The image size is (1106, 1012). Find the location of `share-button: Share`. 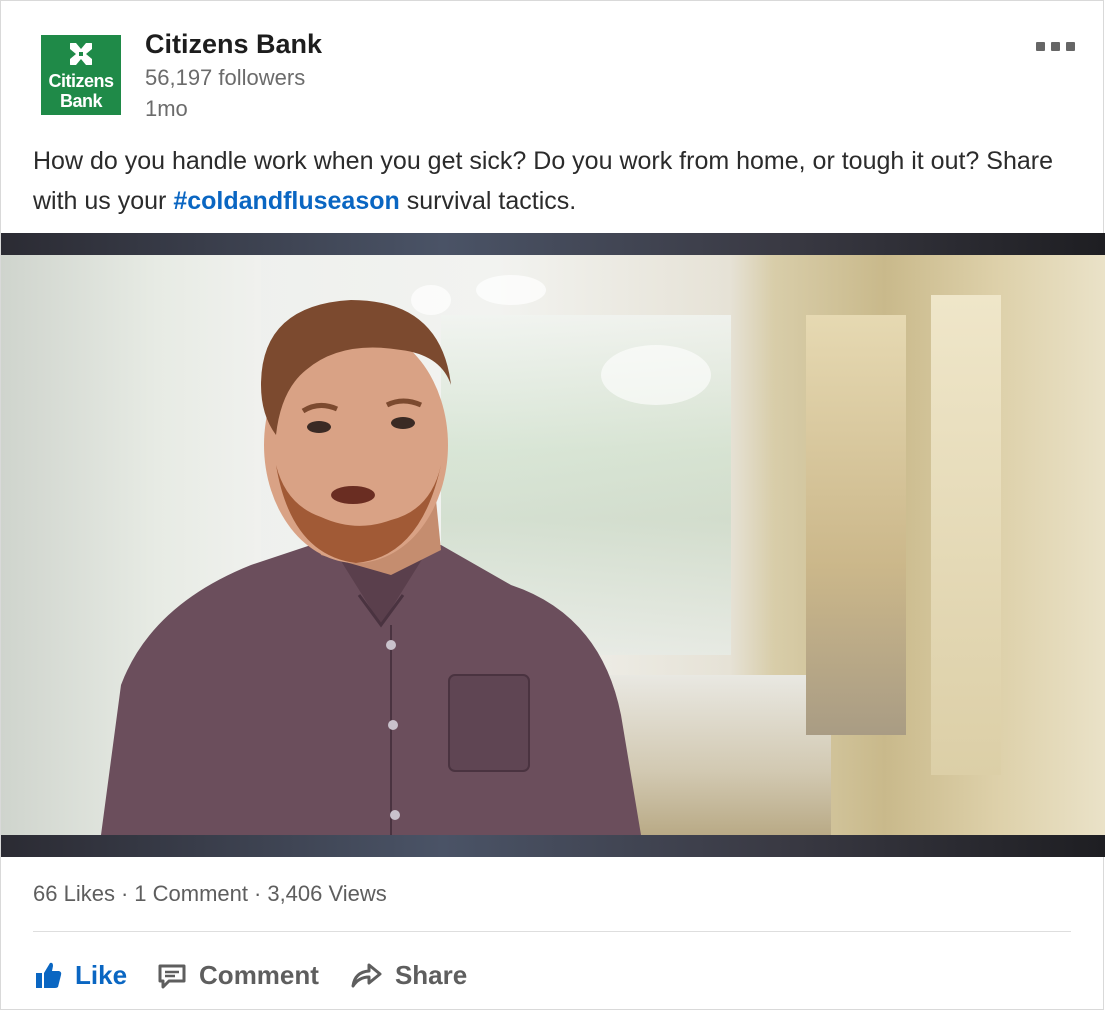

share-button: Share is located at coordinates (408, 975).